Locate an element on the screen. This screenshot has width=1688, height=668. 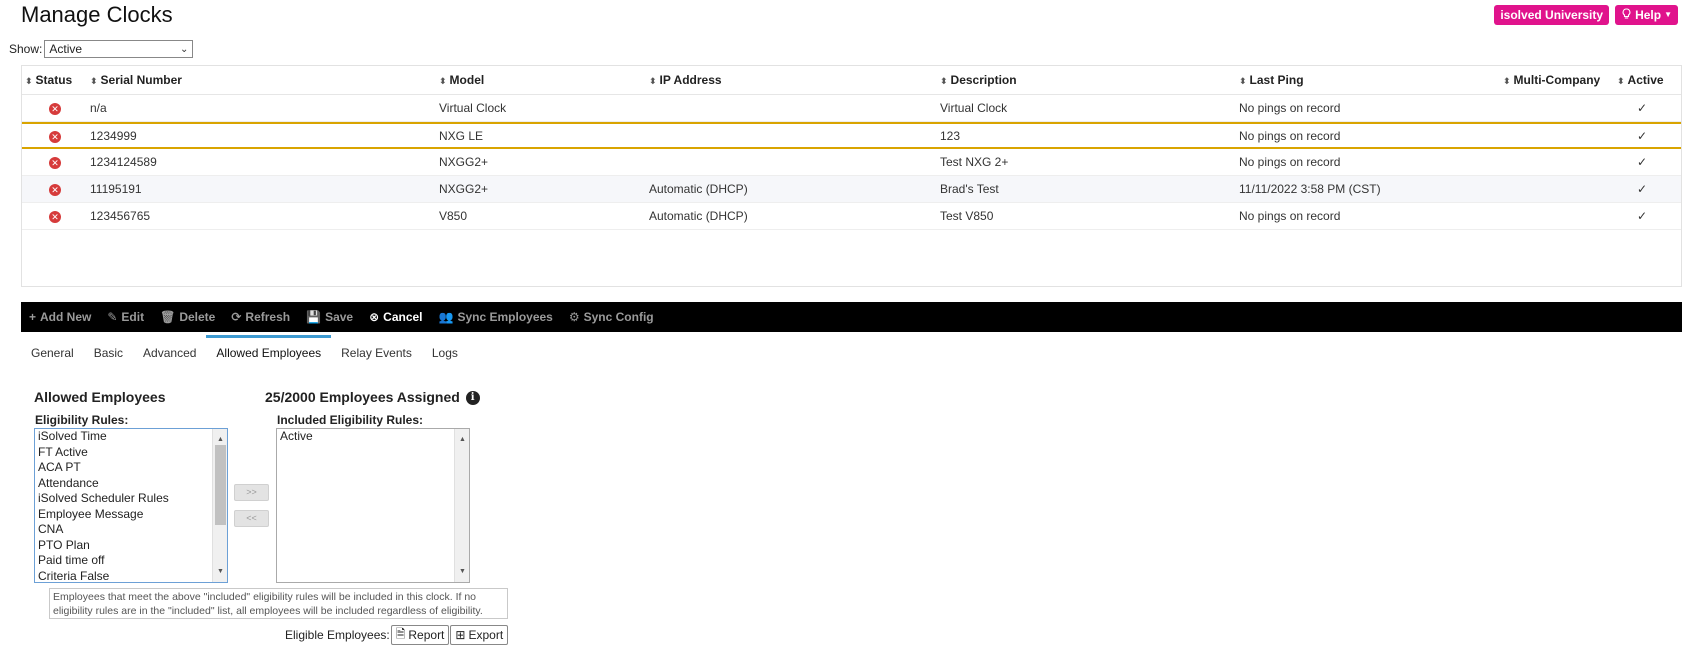
edit-button: ✎ Edit is located at coordinates (125, 317).